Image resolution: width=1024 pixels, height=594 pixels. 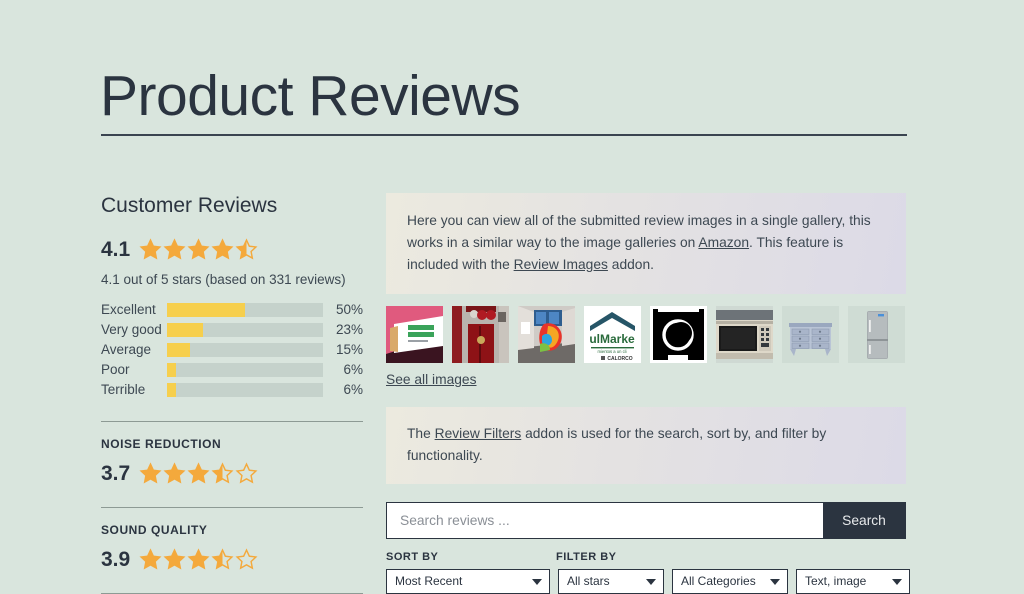 I want to click on rating-bar-percent: 23%, so click(x=349, y=330).